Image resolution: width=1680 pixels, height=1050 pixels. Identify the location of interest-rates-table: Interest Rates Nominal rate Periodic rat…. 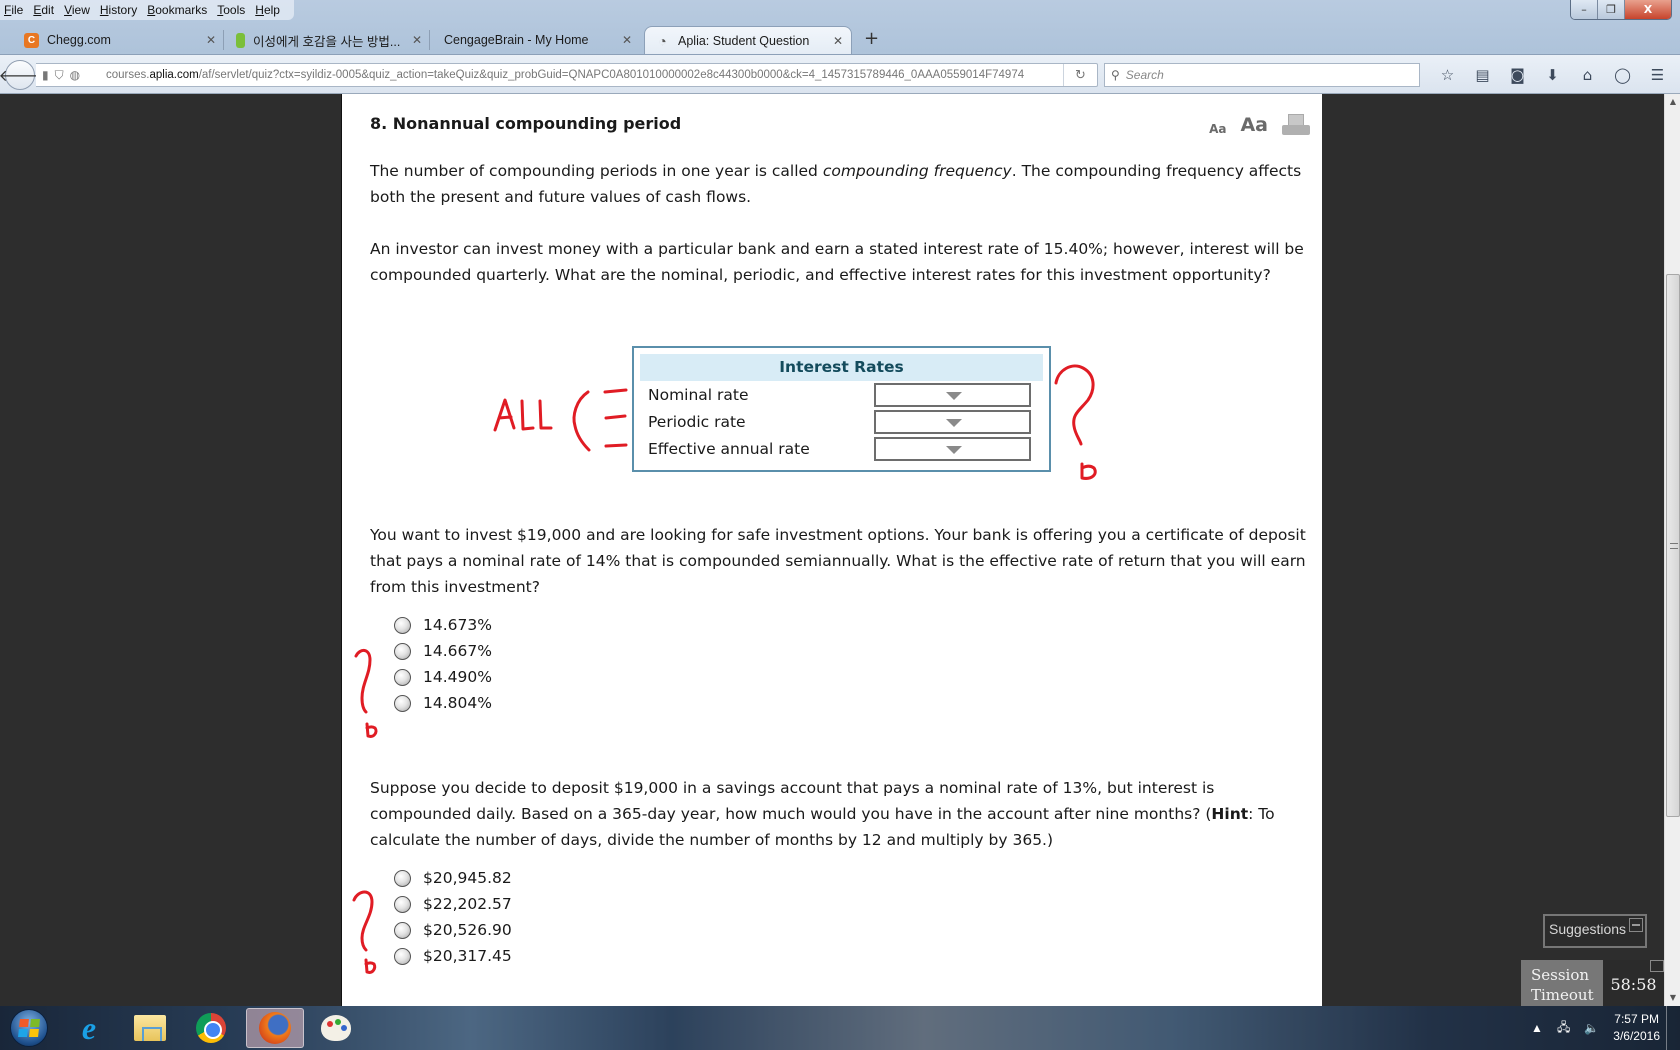
(841, 409).